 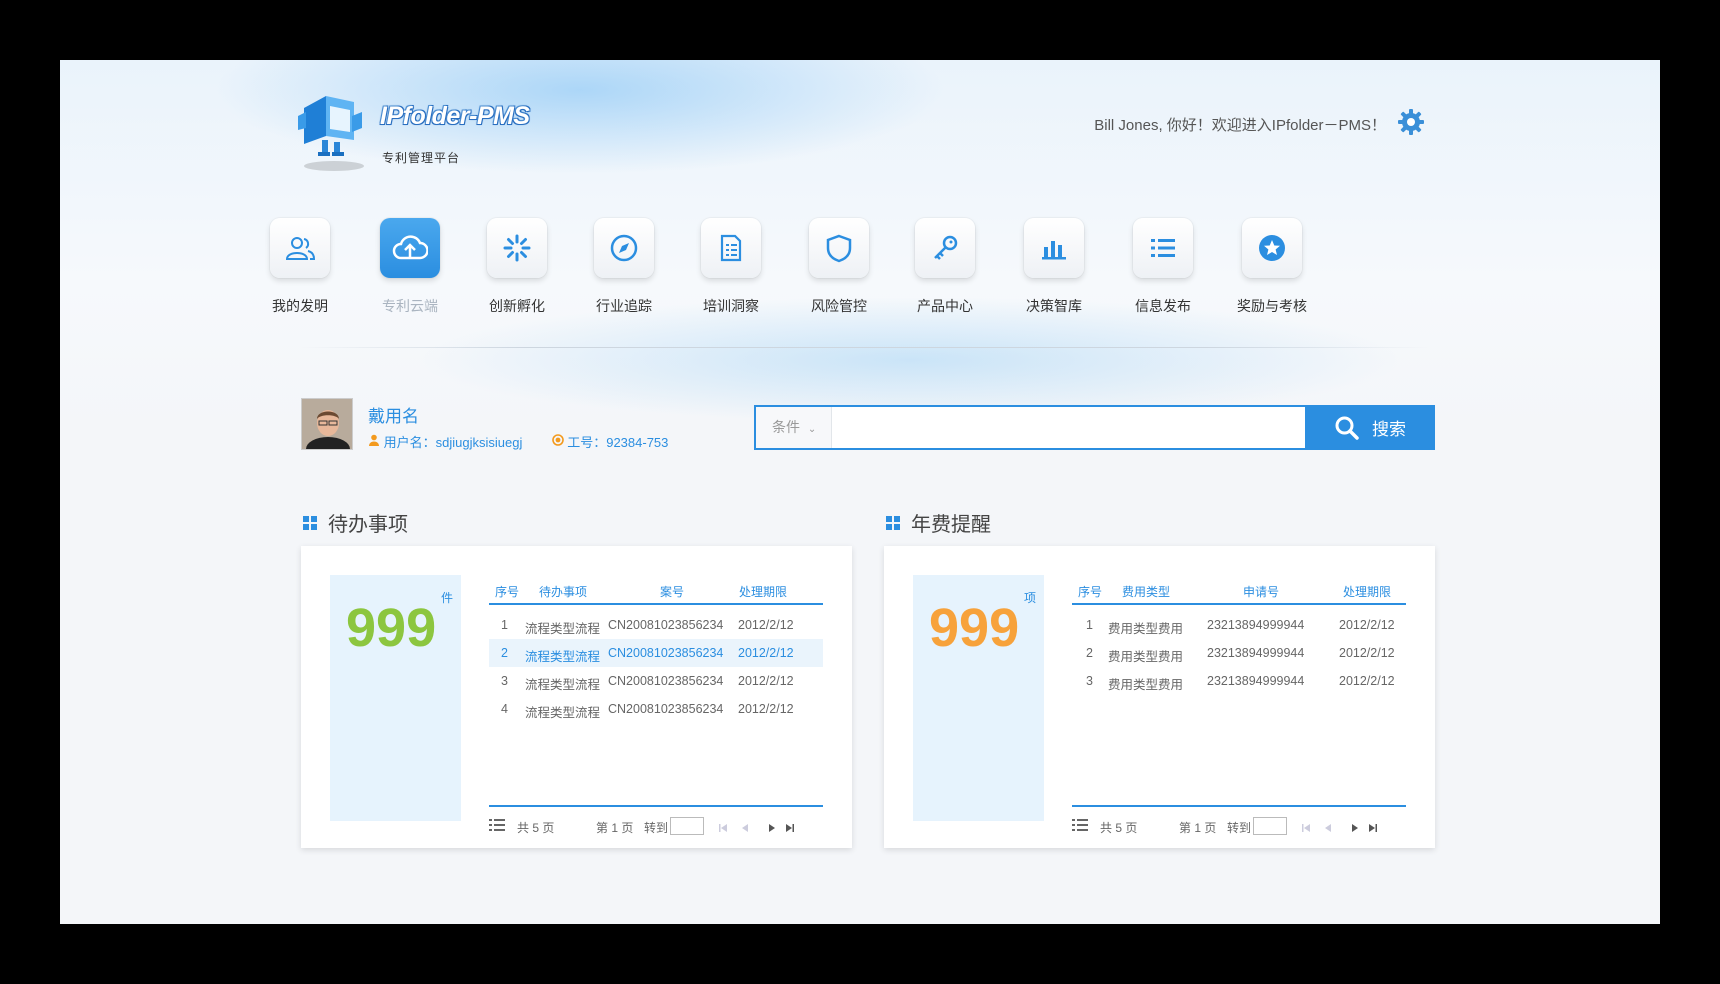 I want to click on user-icon, so click(x=374, y=441).